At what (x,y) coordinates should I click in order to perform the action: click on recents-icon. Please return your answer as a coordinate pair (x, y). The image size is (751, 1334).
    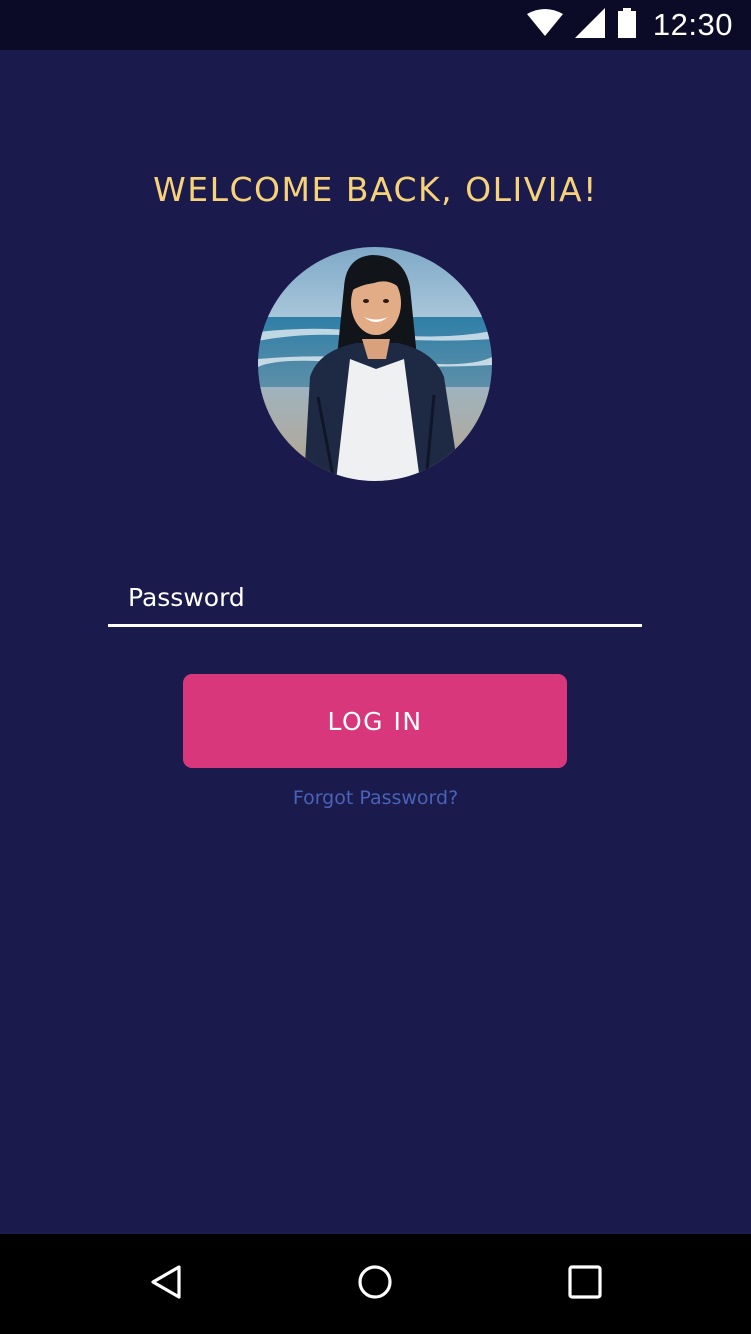
    Looking at the image, I should click on (585, 1284).